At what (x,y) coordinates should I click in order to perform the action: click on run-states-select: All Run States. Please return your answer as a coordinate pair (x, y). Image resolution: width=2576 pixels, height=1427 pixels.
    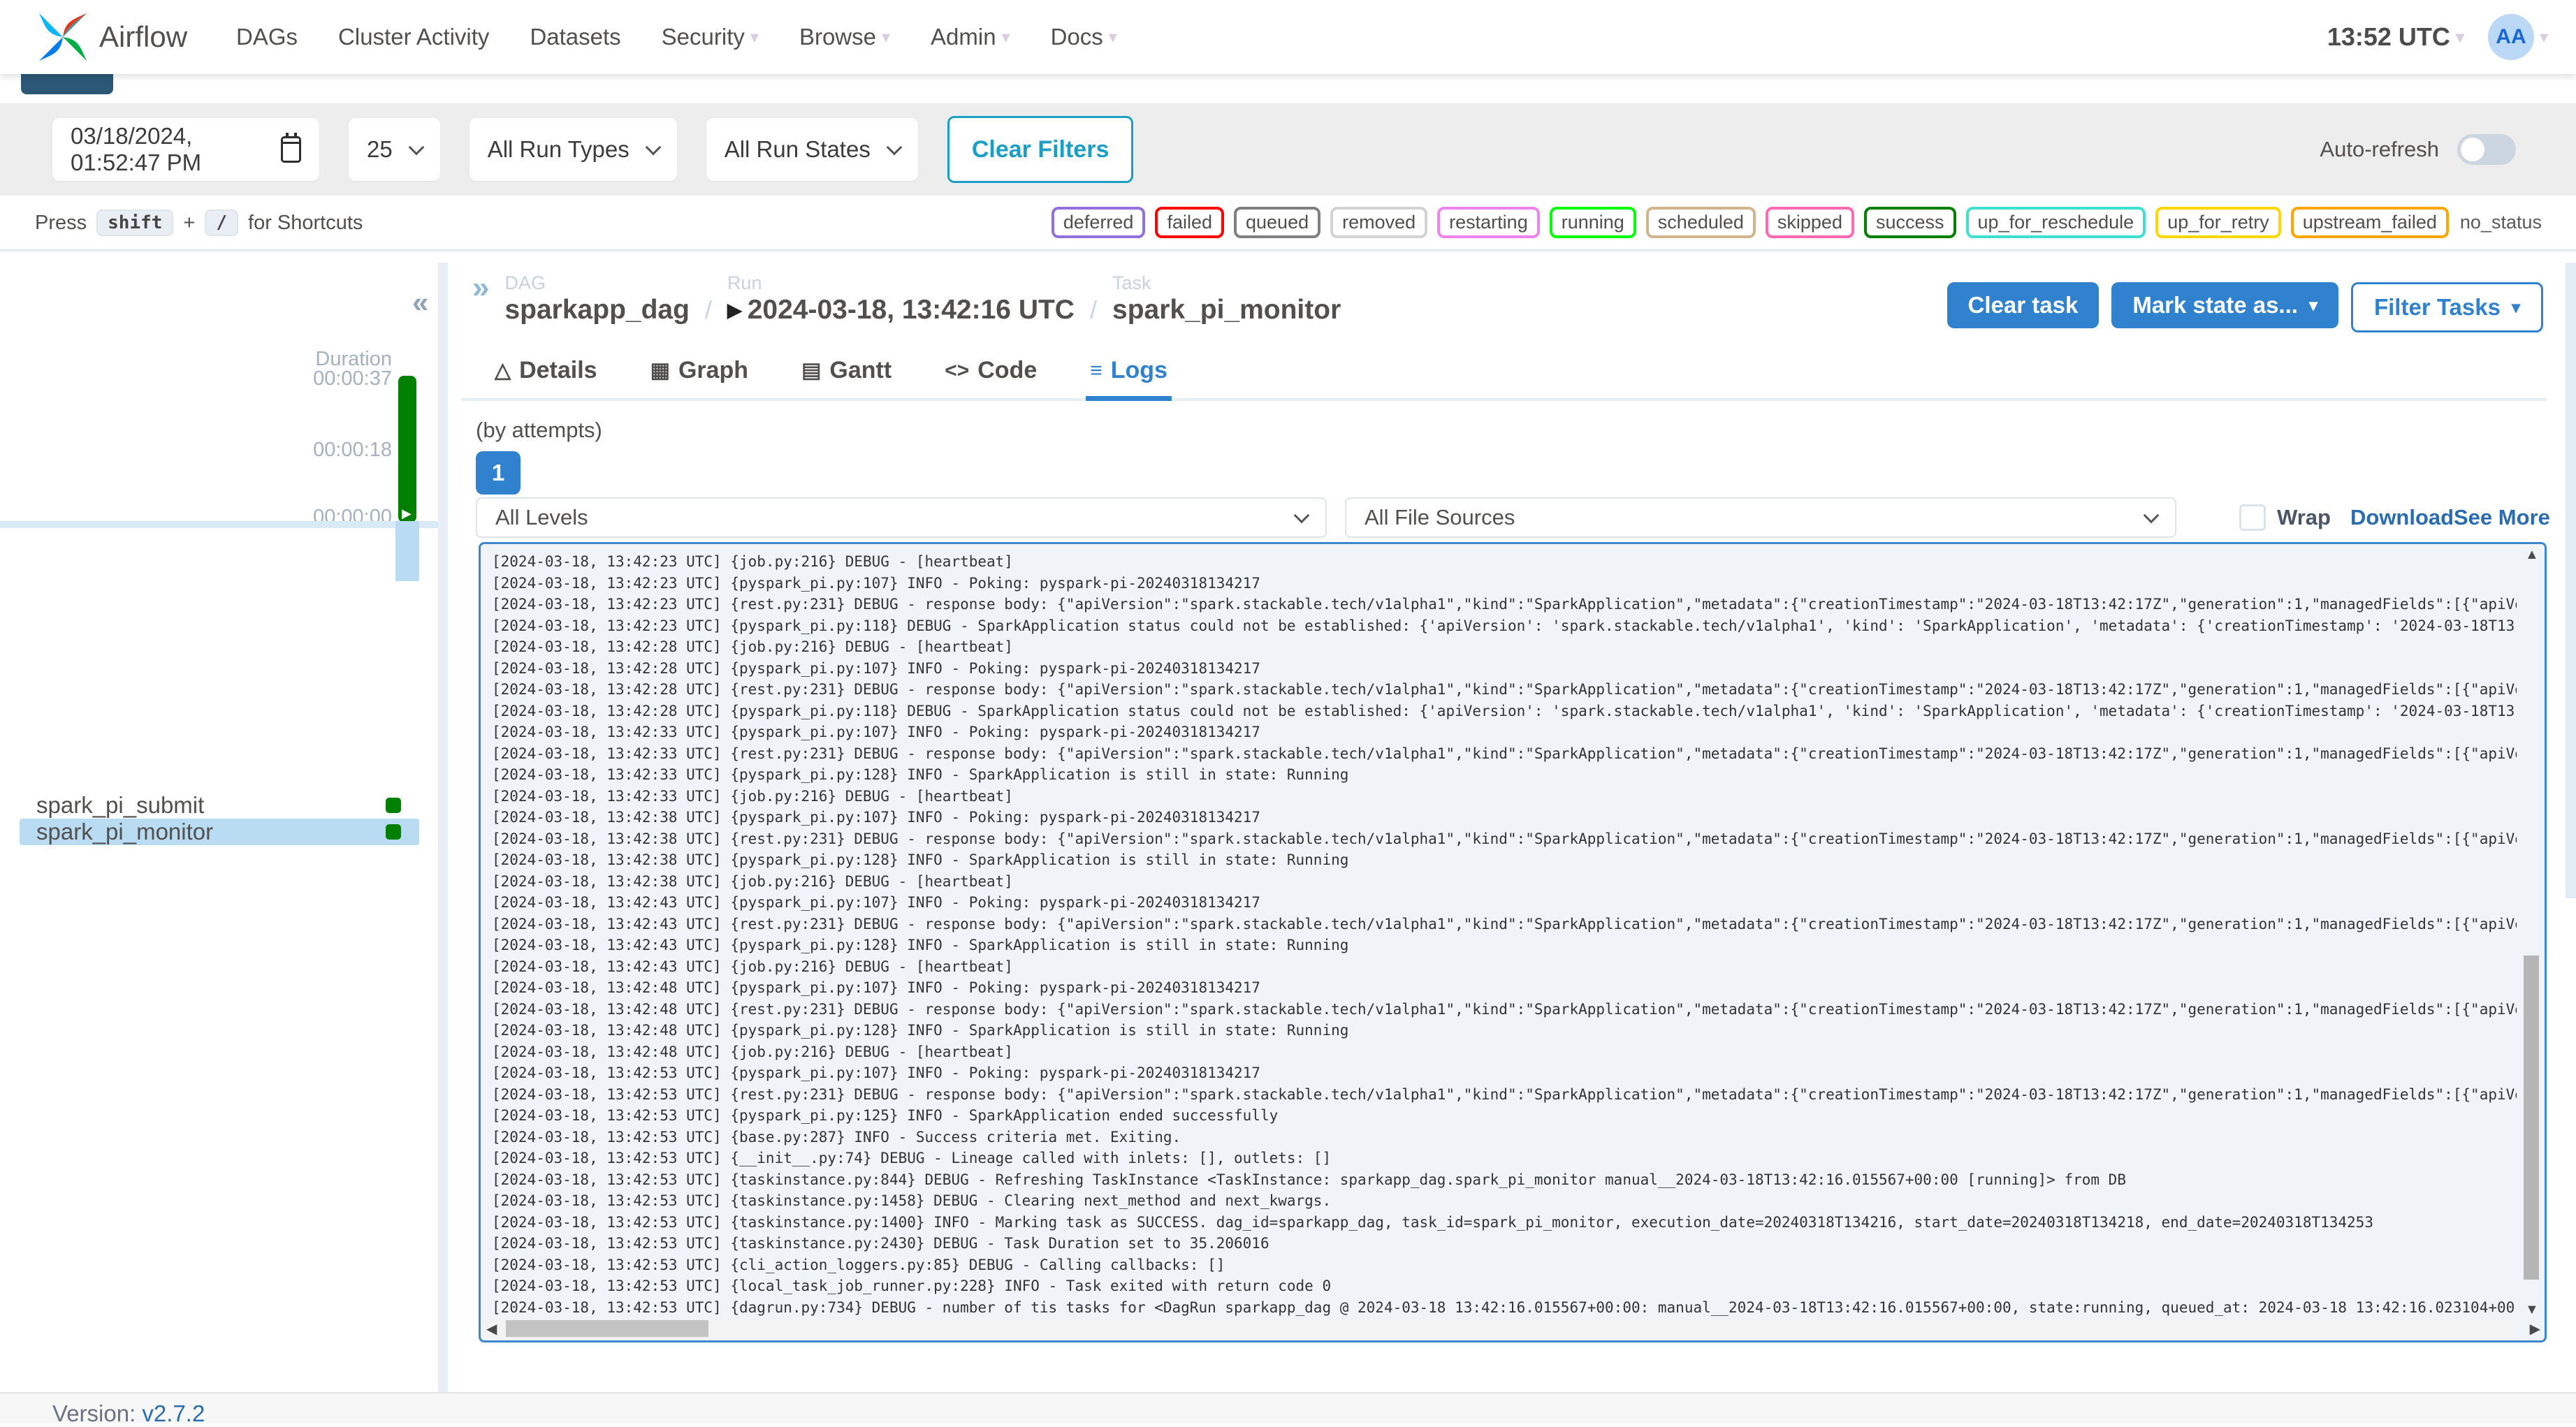
    Looking at the image, I should click on (812, 149).